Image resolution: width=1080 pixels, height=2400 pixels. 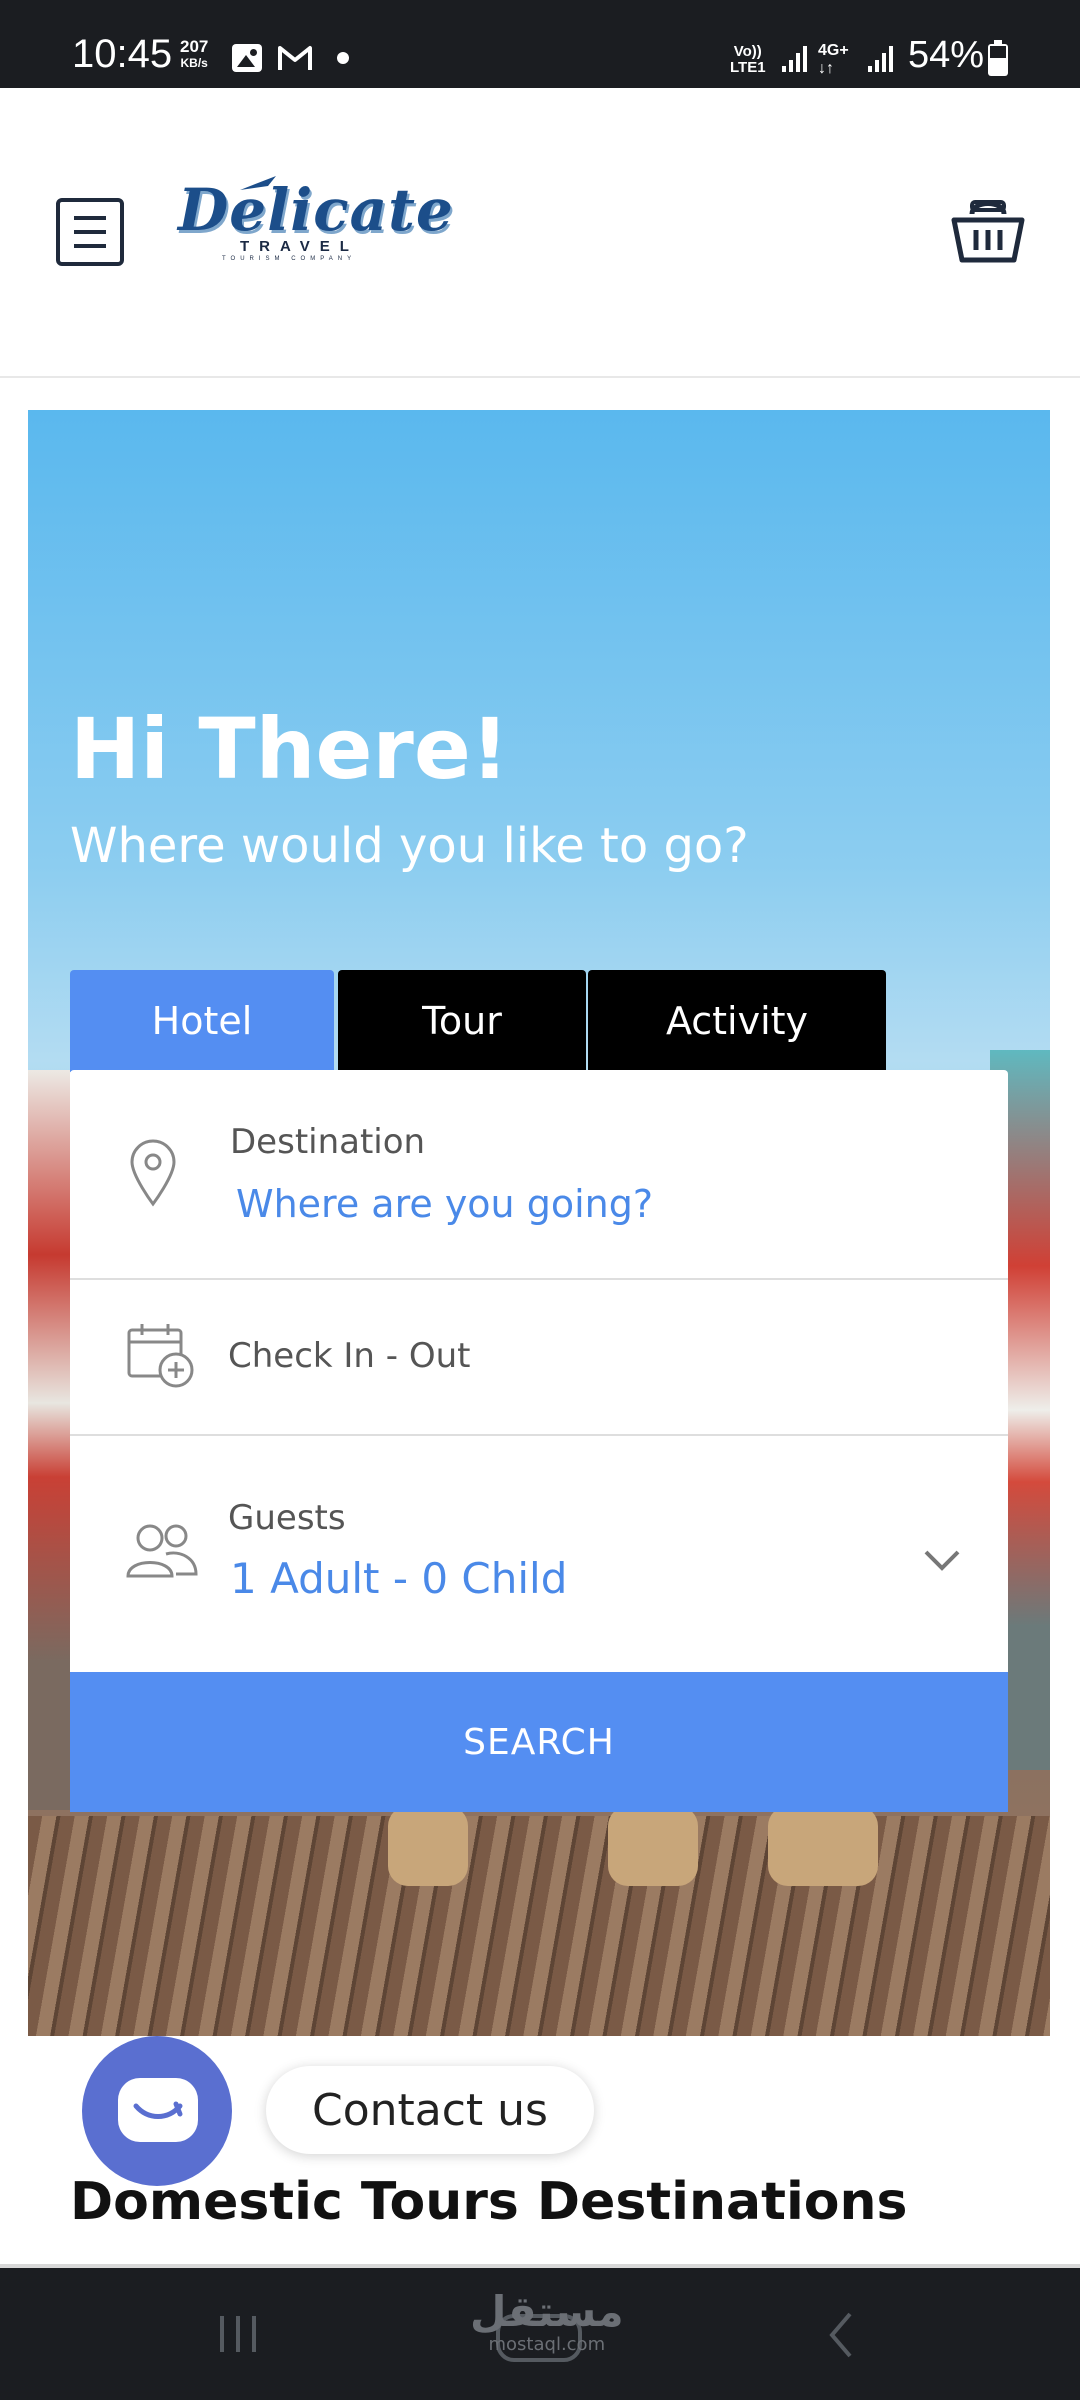 What do you see at coordinates (287, 1518) in the screenshot?
I see `guests-label: Guests` at bounding box center [287, 1518].